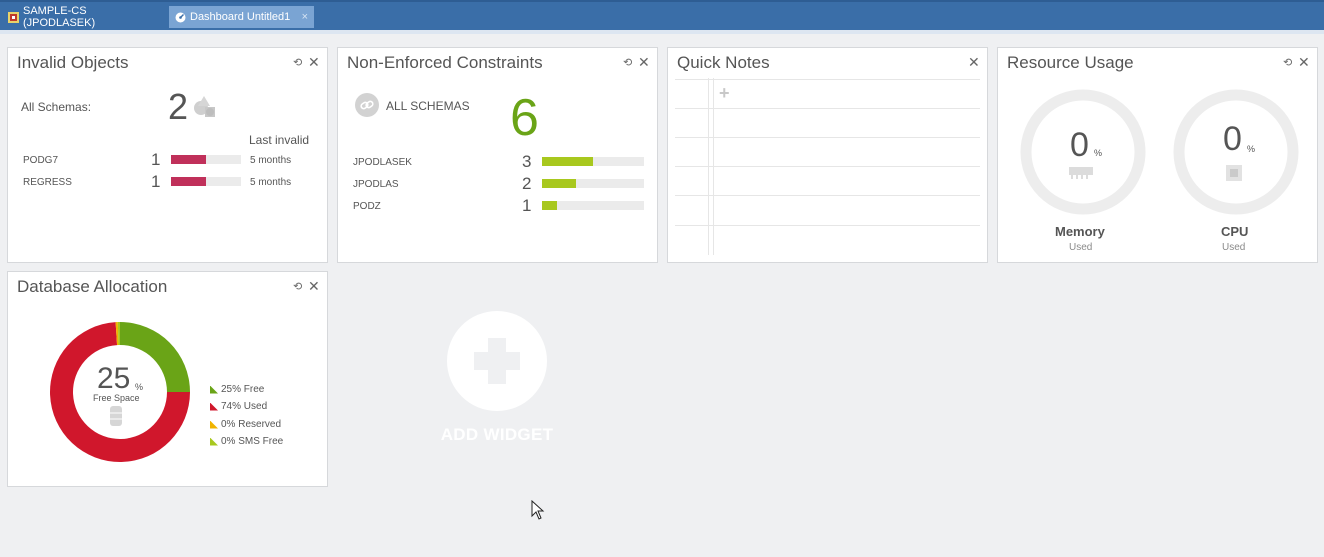  I want to click on tab-sample-cs: SAMPLE-CS (JPODLASEK), so click(83, 17).